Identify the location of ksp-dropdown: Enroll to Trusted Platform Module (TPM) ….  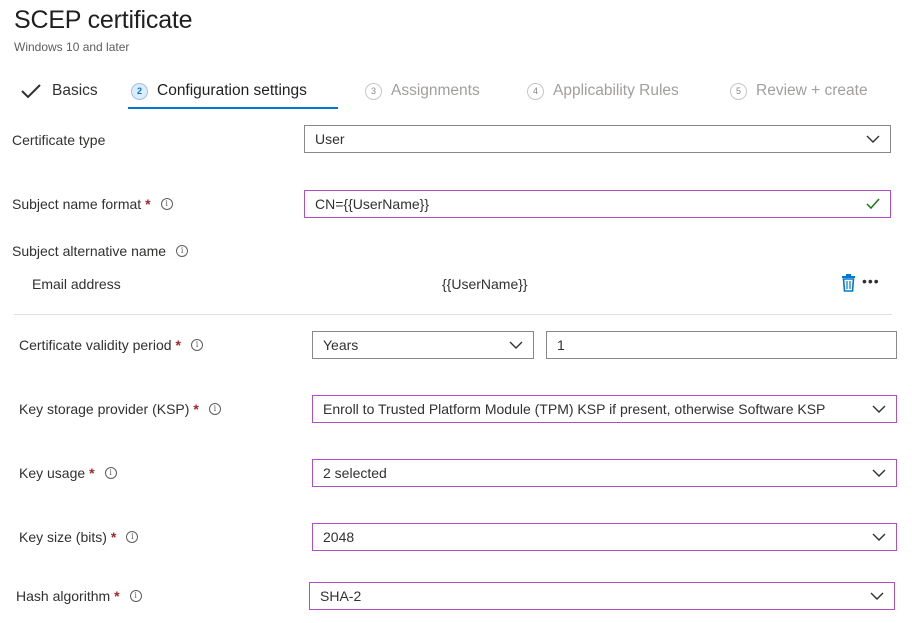
(604, 409).